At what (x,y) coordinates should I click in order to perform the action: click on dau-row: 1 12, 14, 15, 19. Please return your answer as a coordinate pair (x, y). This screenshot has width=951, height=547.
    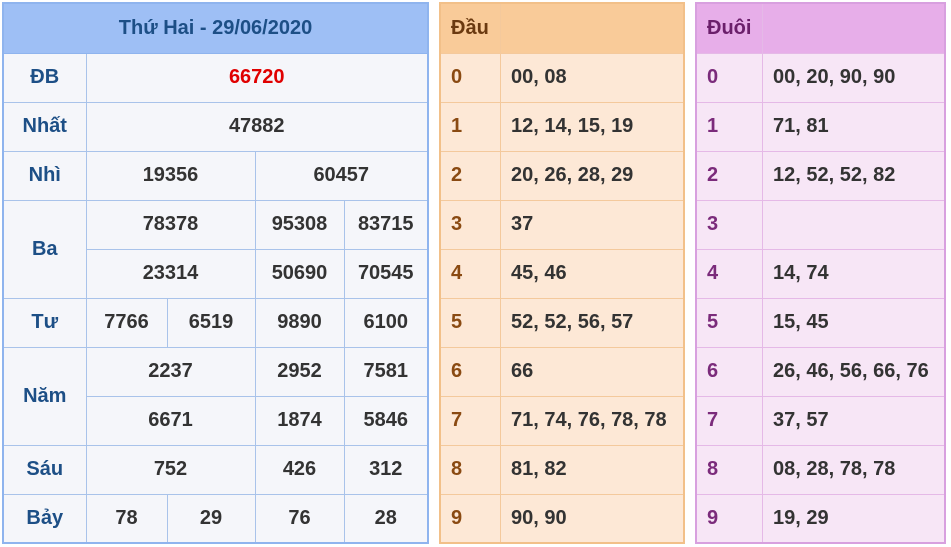
    Looking at the image, I should click on (562, 126).